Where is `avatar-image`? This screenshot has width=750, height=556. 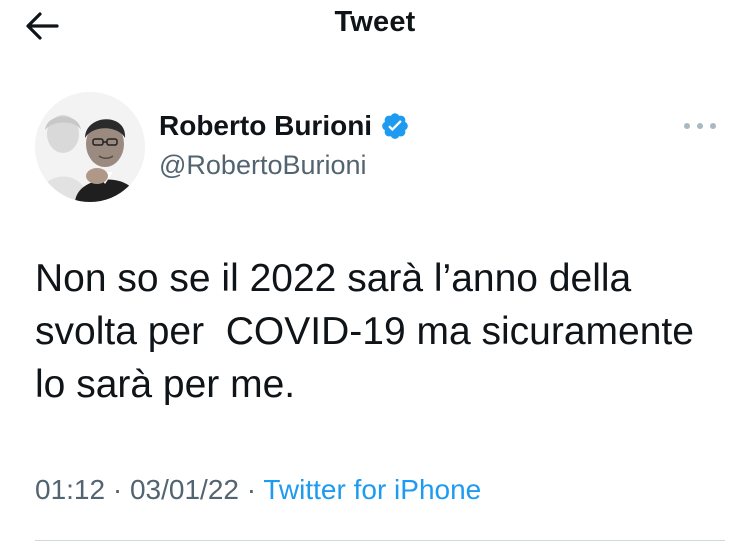 avatar-image is located at coordinates (90, 147).